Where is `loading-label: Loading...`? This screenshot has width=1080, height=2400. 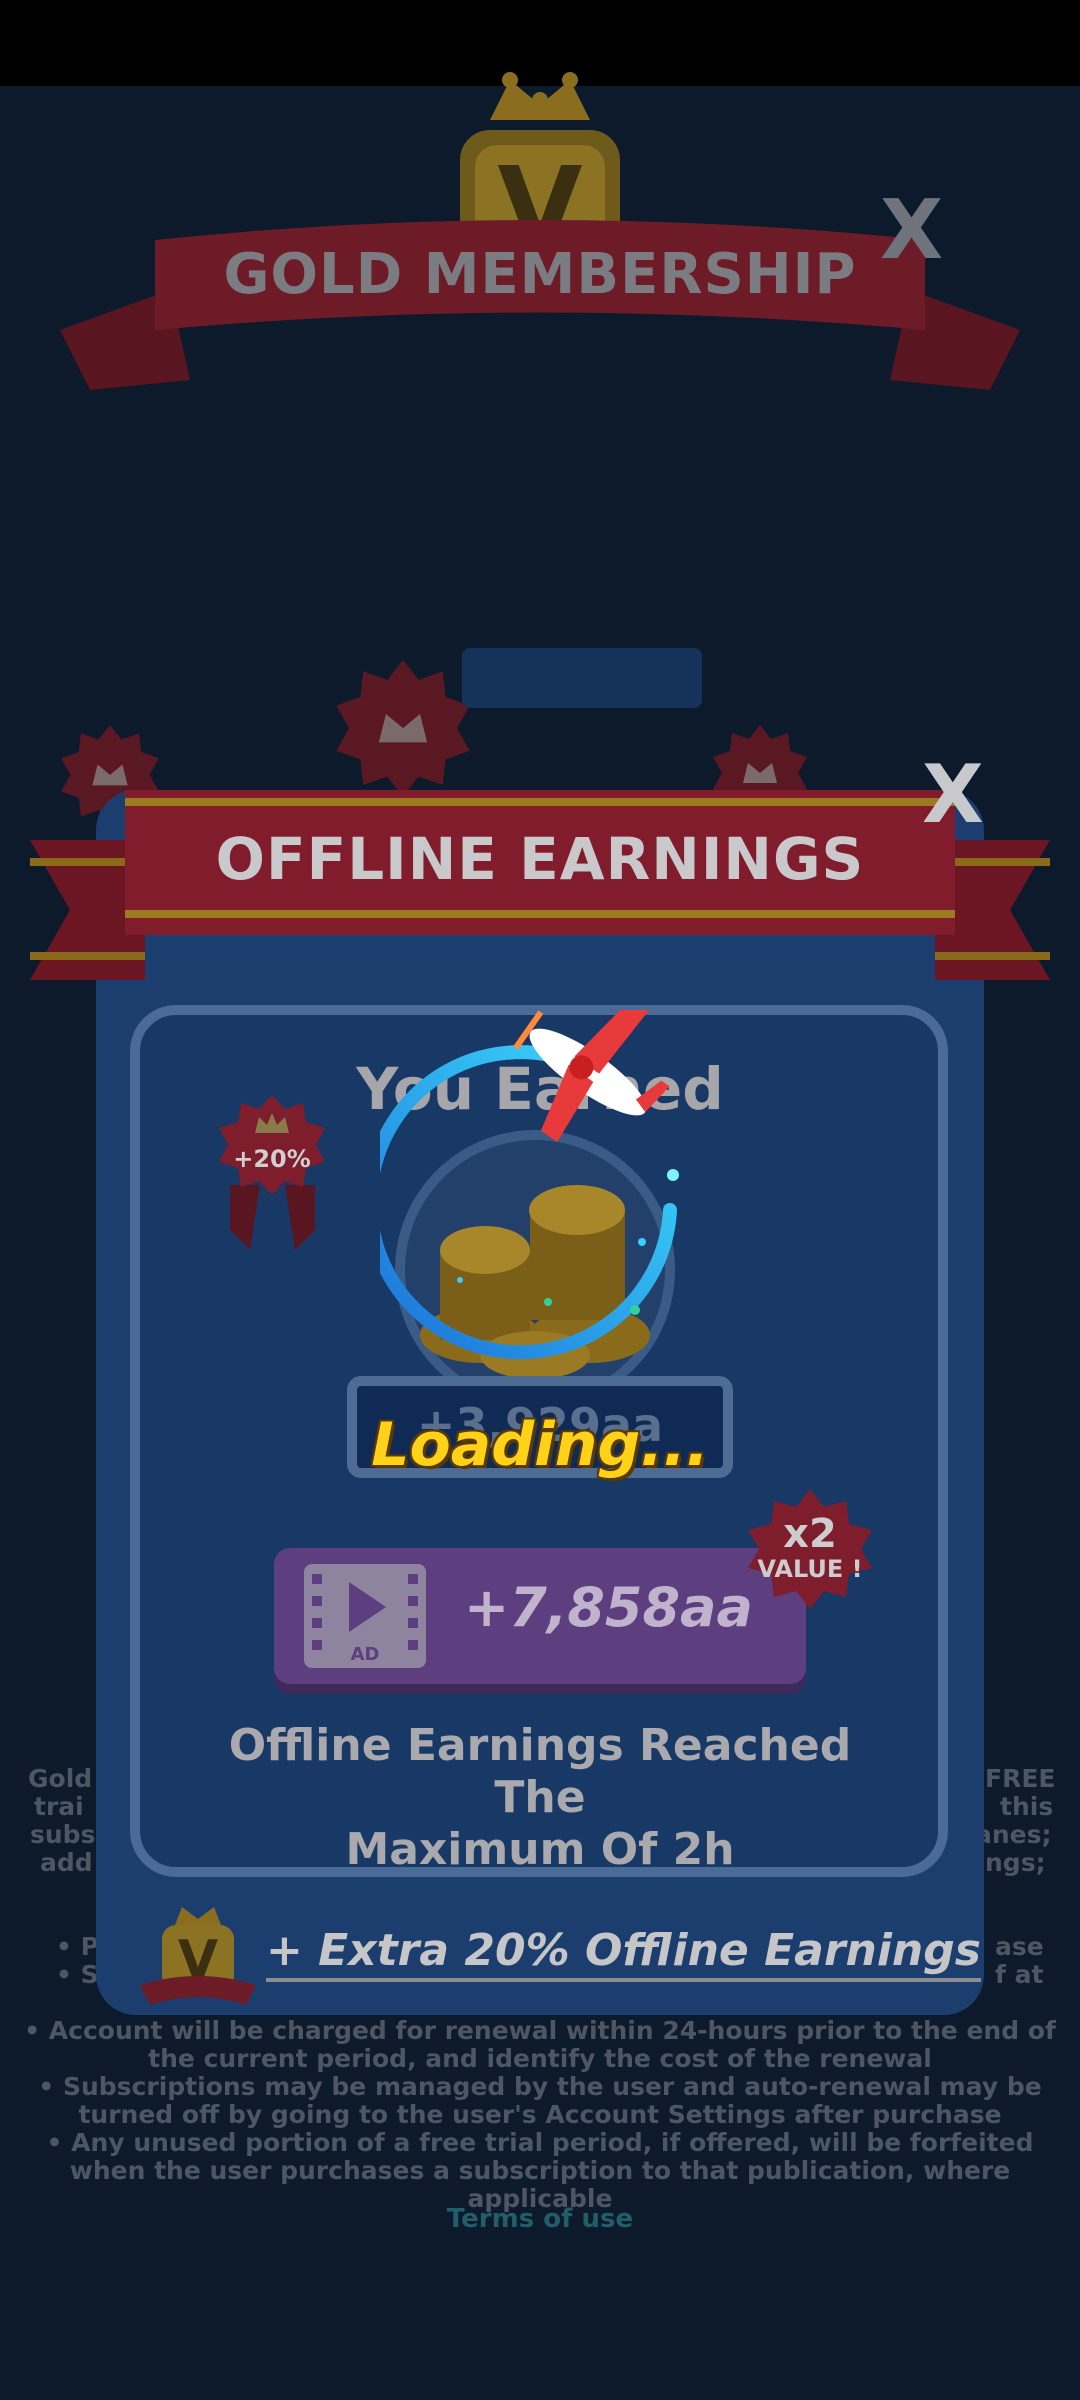
loading-label: Loading... is located at coordinates (540, 1445).